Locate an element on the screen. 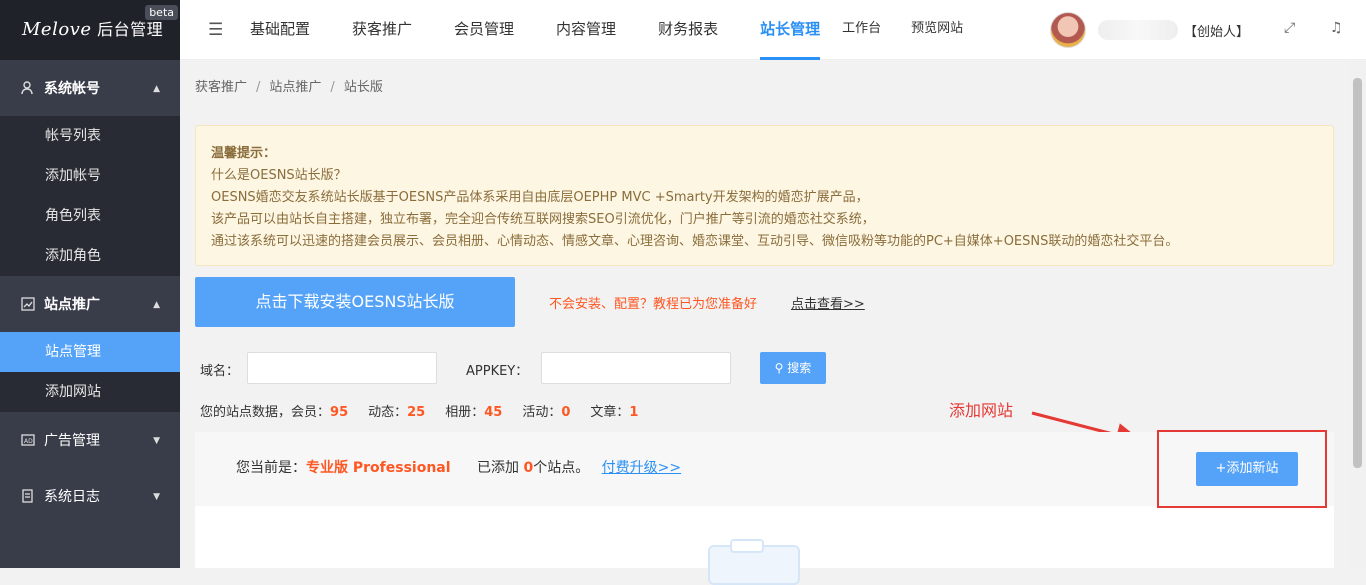  sidebar-item-add-account: 添加帐号 is located at coordinates (90, 176).